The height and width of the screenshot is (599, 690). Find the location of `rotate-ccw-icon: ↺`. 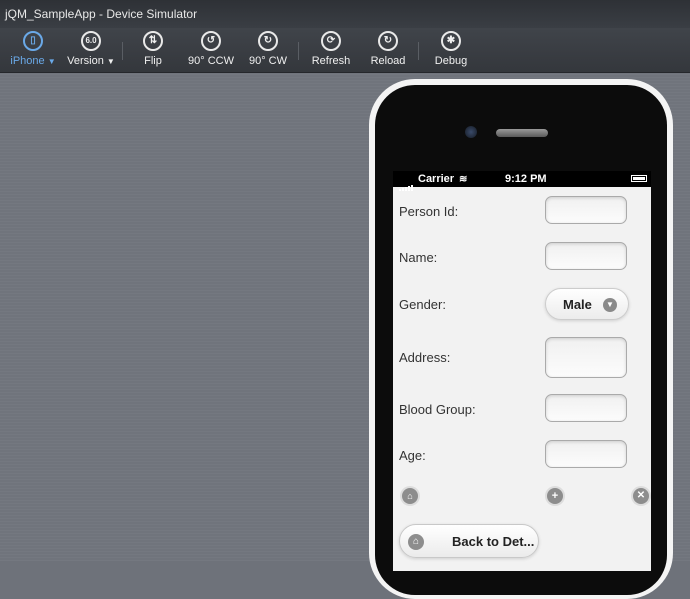

rotate-ccw-icon: ↺ is located at coordinates (211, 41).